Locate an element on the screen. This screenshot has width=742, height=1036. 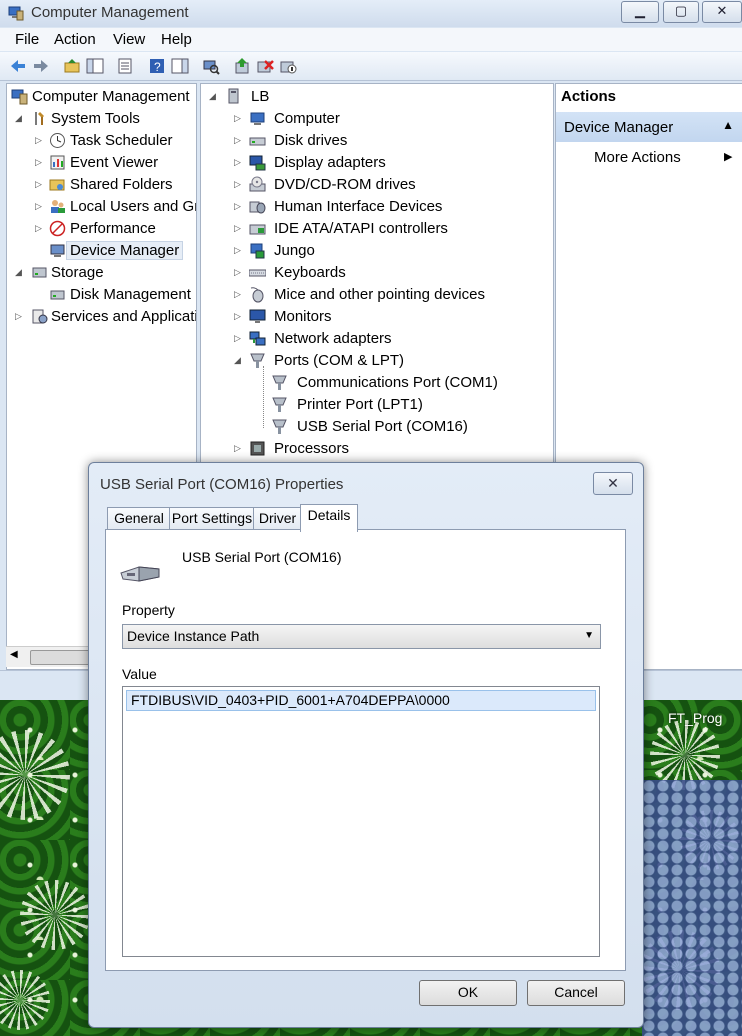
maximize-icon: ▢ is located at coordinates (681, 10).